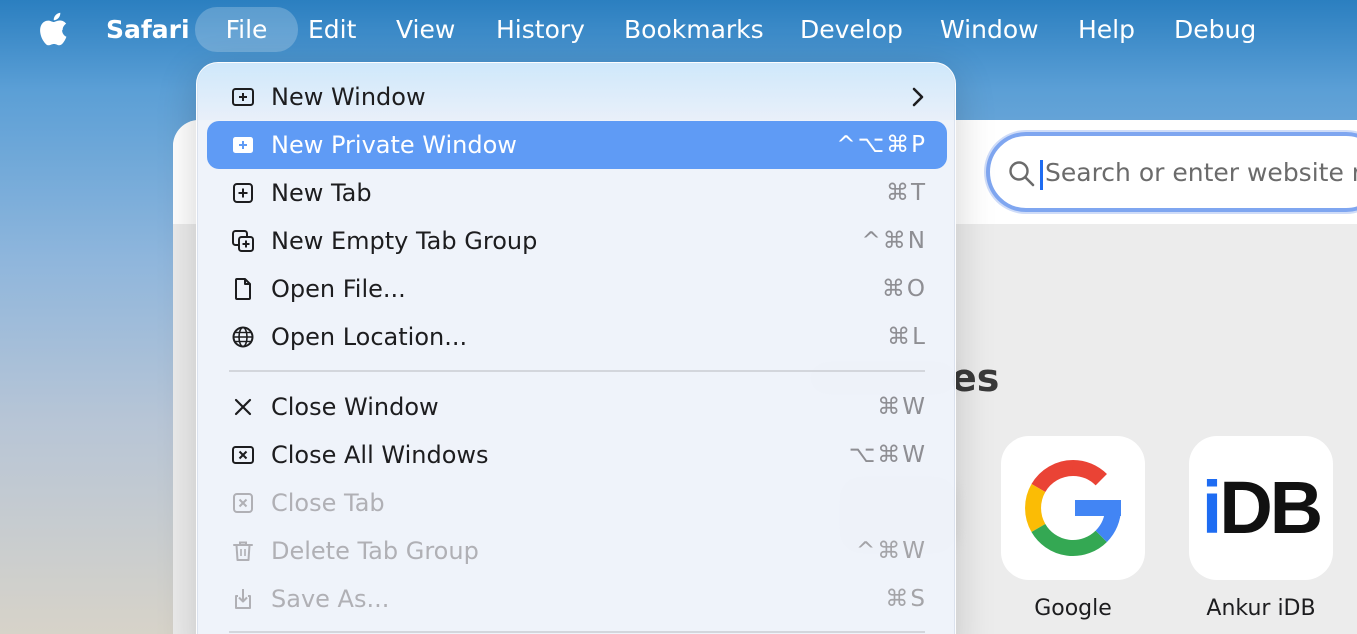  What do you see at coordinates (1073, 608) in the screenshot?
I see `favorite-label-google: Google` at bounding box center [1073, 608].